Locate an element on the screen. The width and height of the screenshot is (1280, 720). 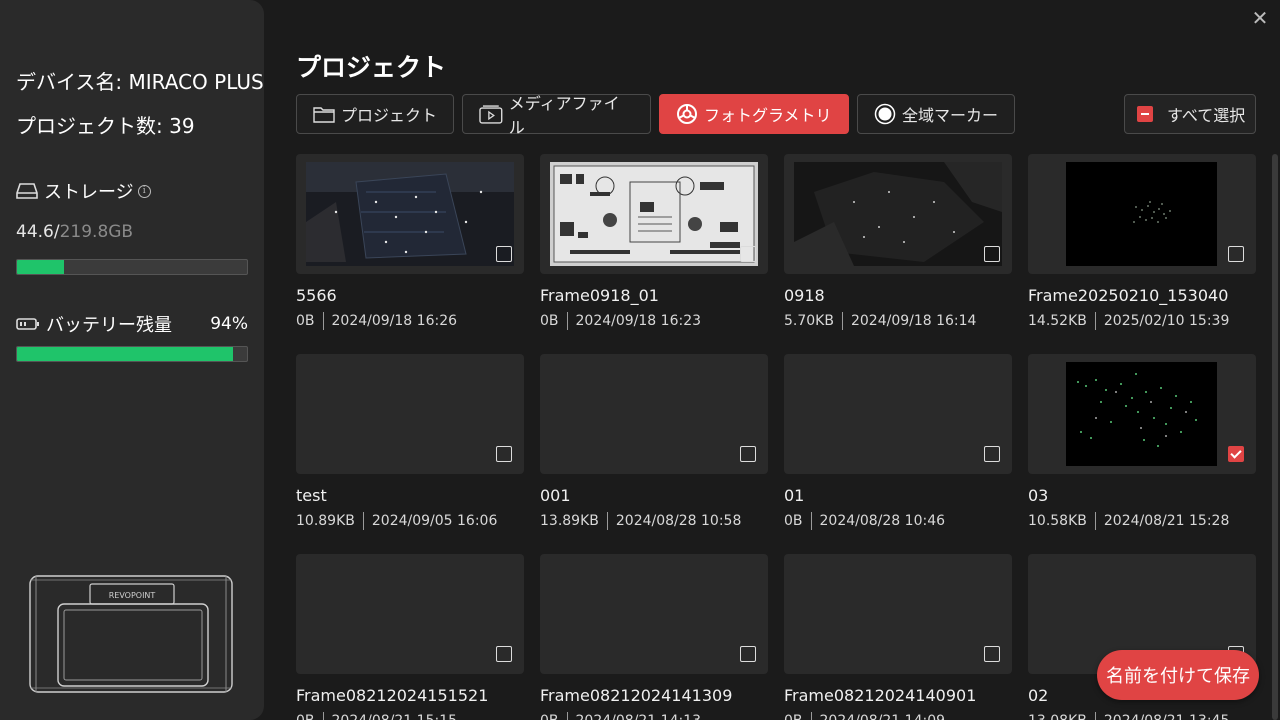
media-file-icon is located at coordinates (491, 114).